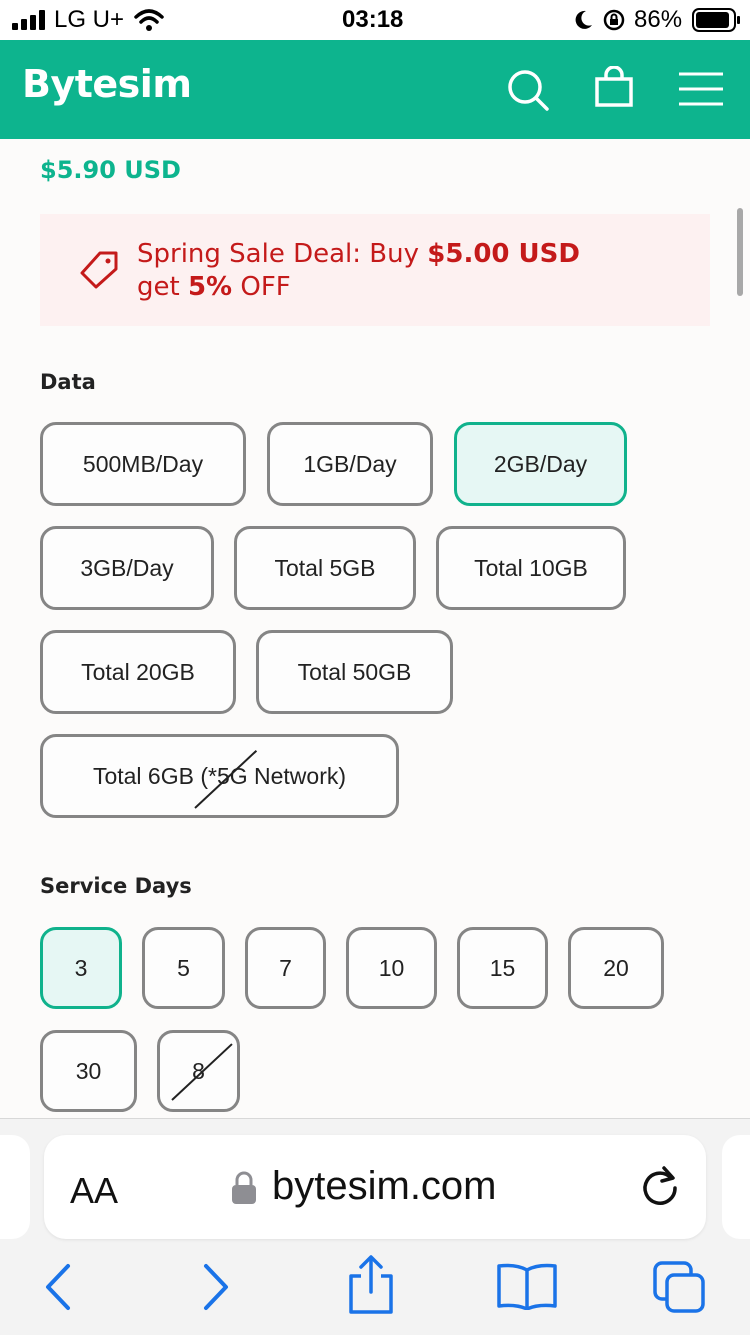 This screenshot has width=750, height=1335. I want to click on option-label: 30, so click(88, 1070).